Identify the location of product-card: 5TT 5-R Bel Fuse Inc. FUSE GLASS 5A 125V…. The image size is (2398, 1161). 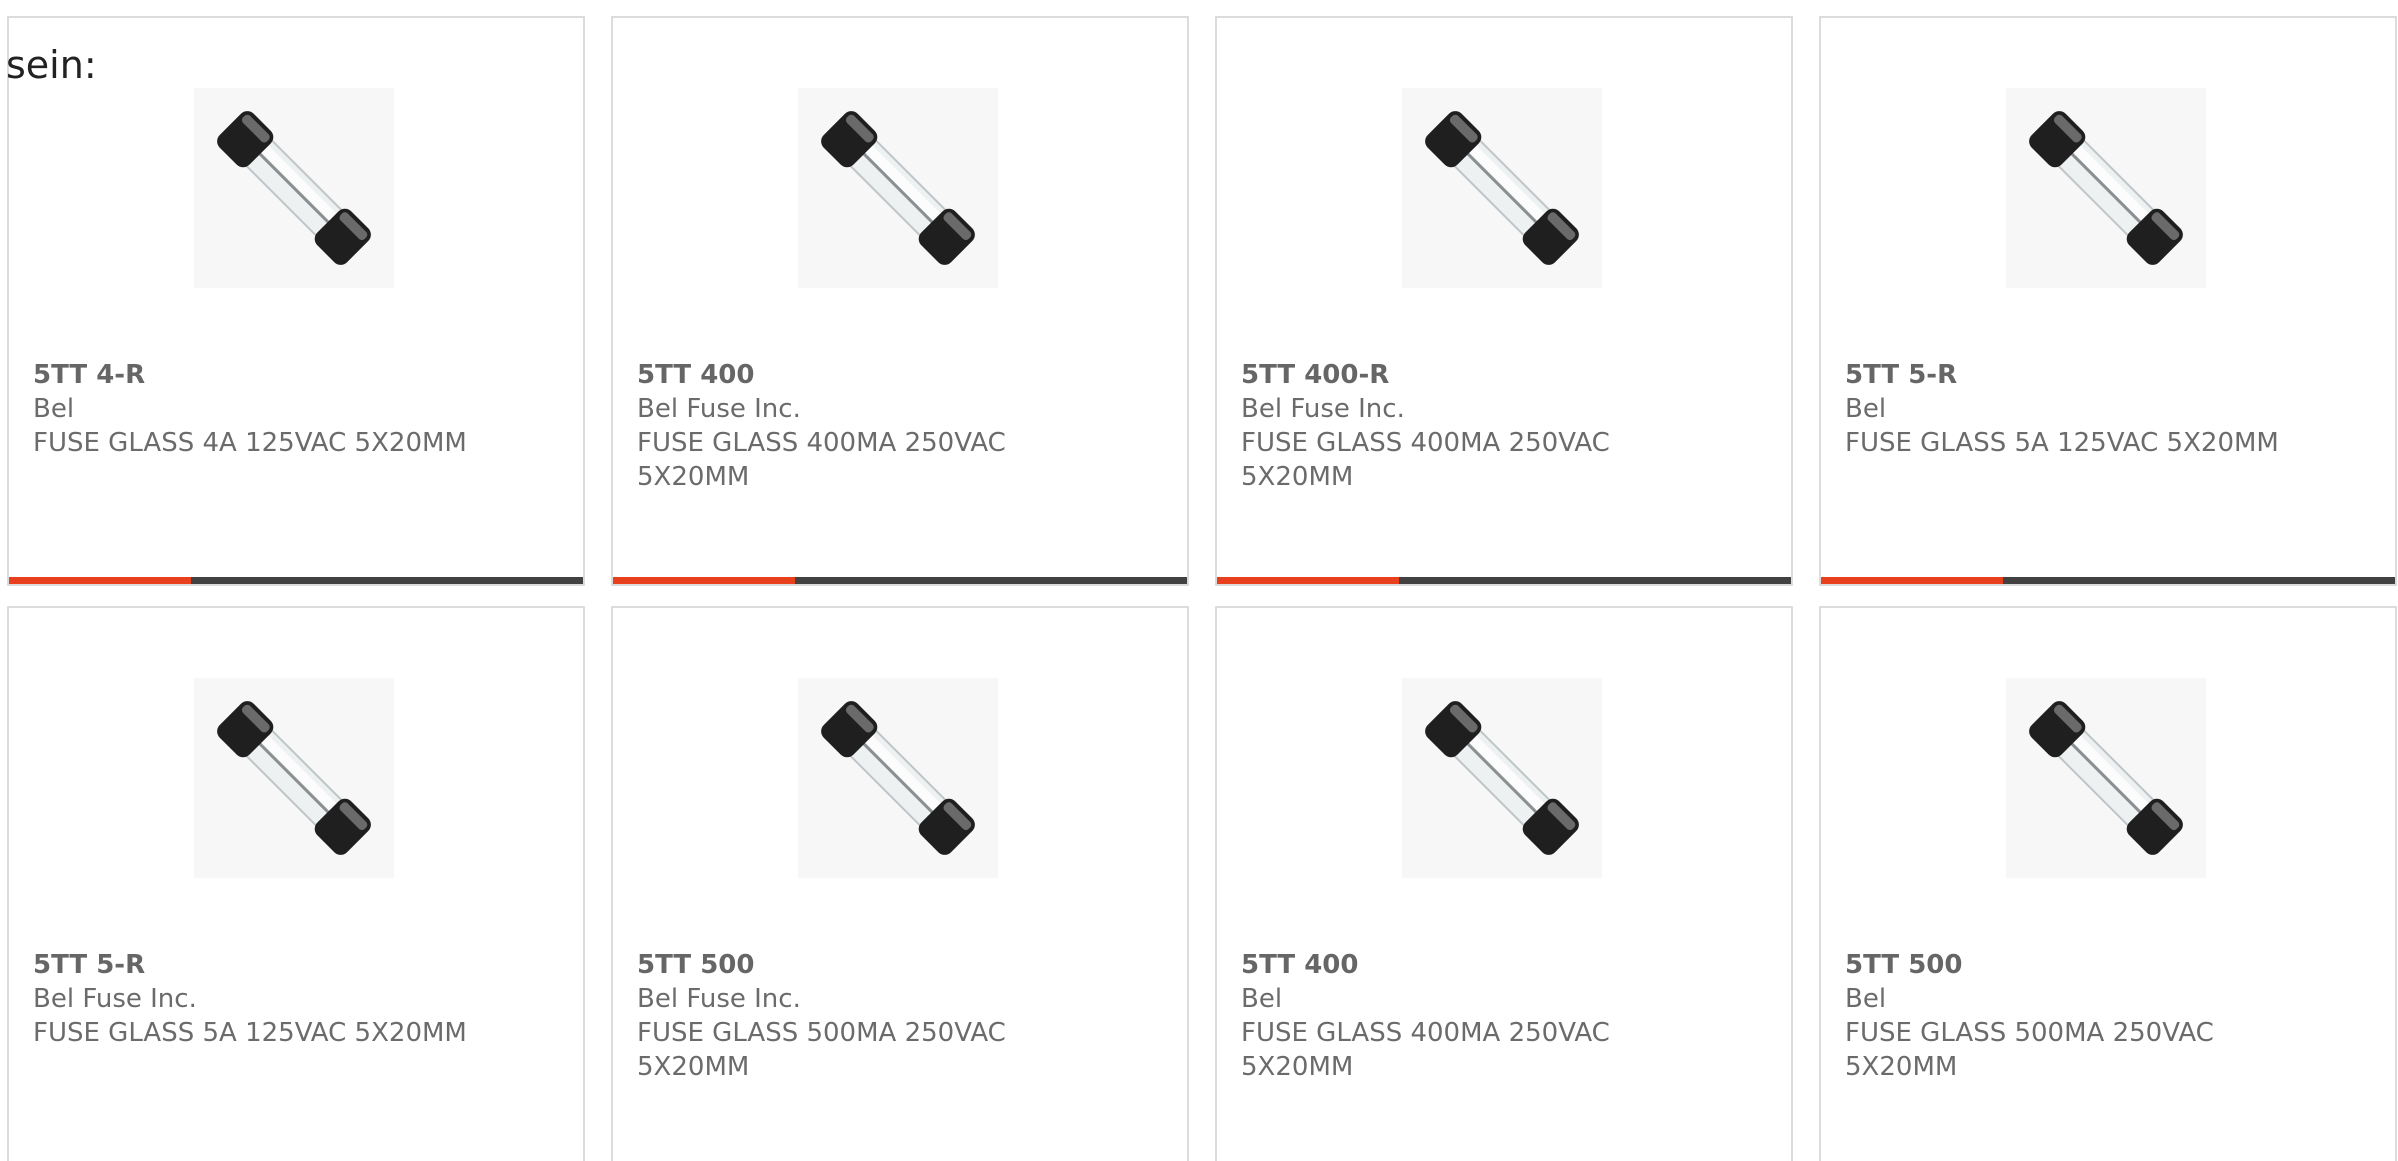
(296, 883).